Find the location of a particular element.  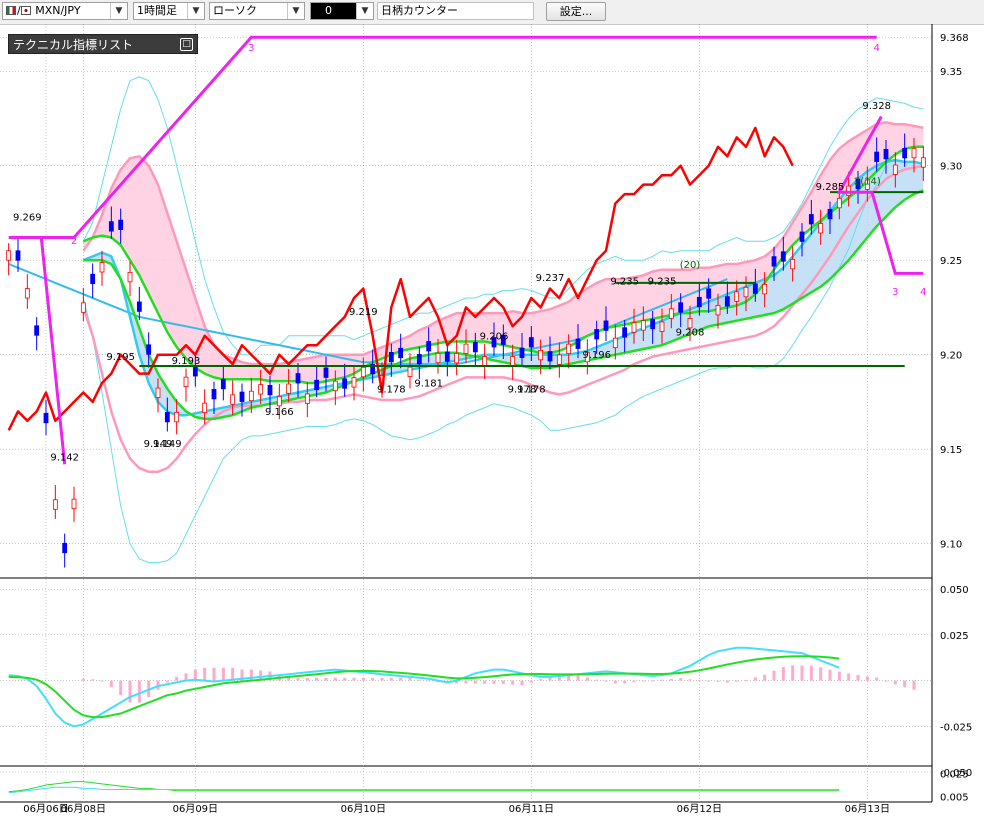

x-tick-label: 06月09日 is located at coordinates (195, 809).